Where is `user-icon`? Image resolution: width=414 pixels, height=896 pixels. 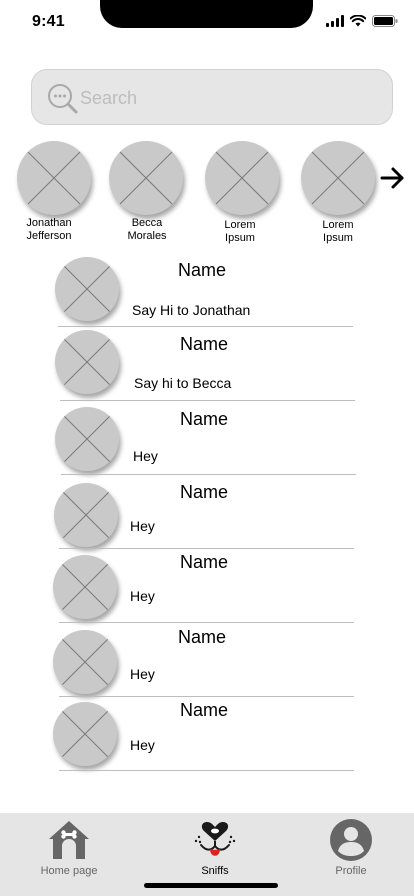
user-icon is located at coordinates (351, 840).